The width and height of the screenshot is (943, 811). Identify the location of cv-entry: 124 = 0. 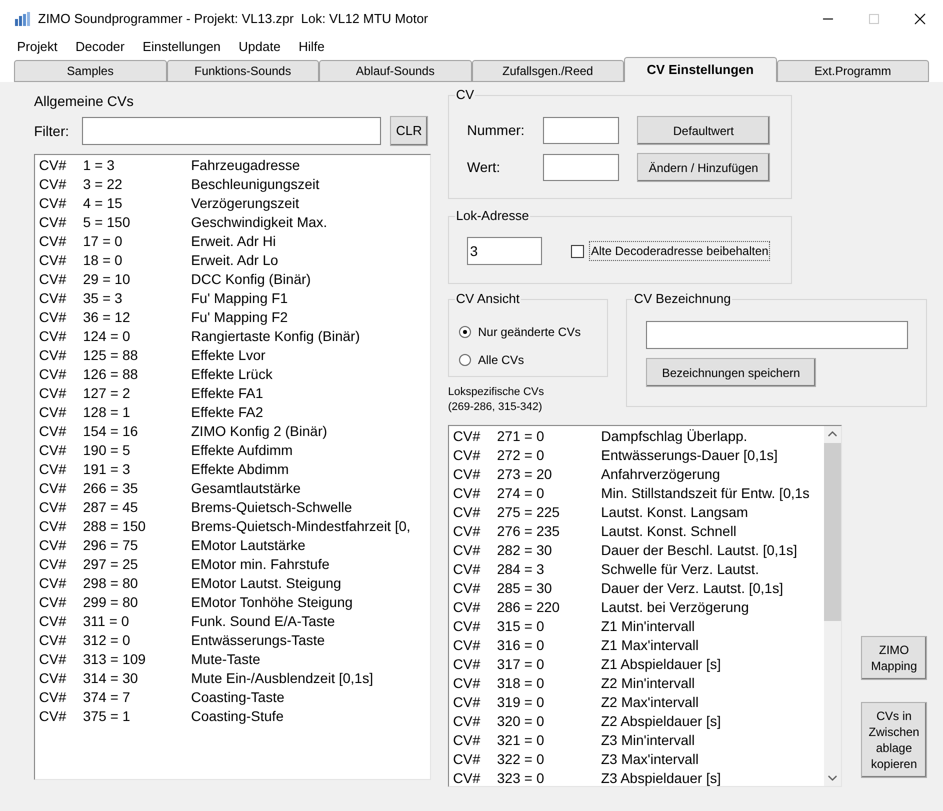
(107, 336).